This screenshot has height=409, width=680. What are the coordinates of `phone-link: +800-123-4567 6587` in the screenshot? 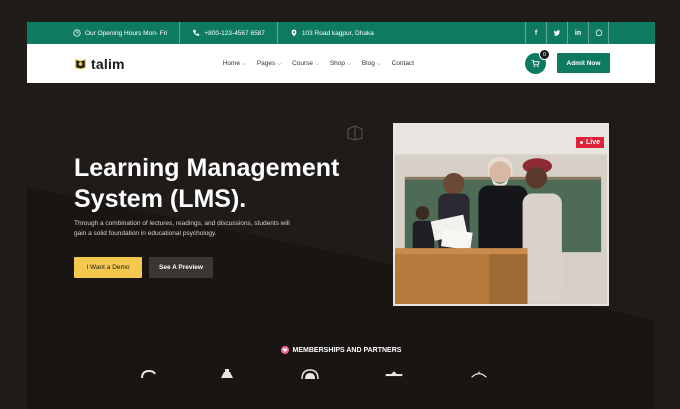 It's located at (229, 33).